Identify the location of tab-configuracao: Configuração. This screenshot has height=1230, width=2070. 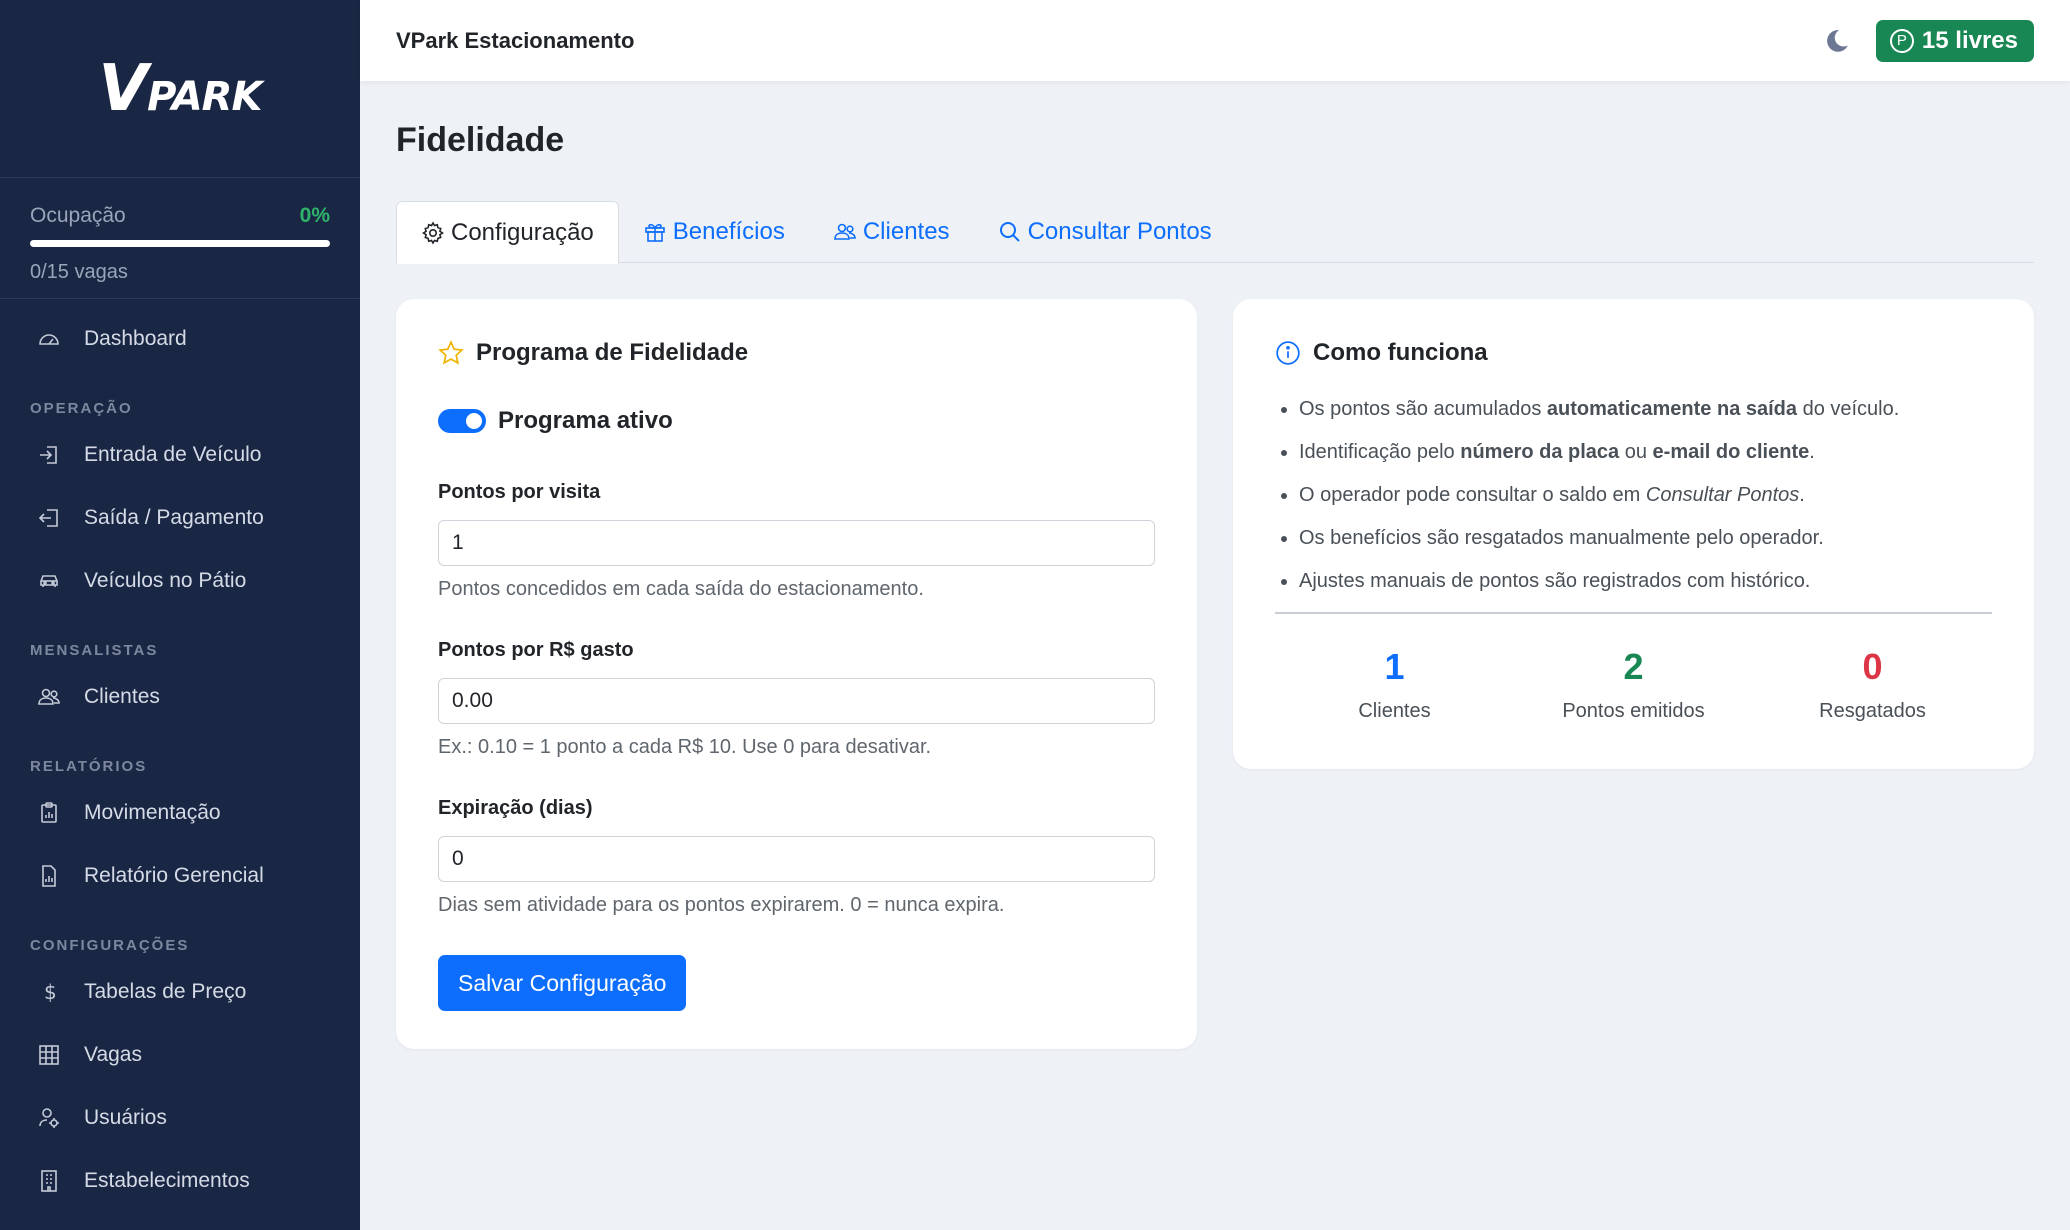
(507, 232).